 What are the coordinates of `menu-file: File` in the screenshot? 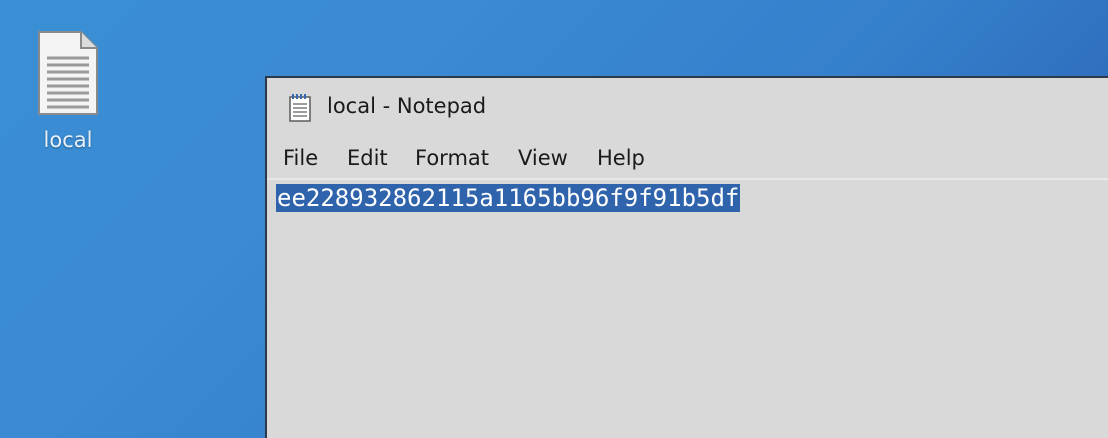 It's located at (300, 158).